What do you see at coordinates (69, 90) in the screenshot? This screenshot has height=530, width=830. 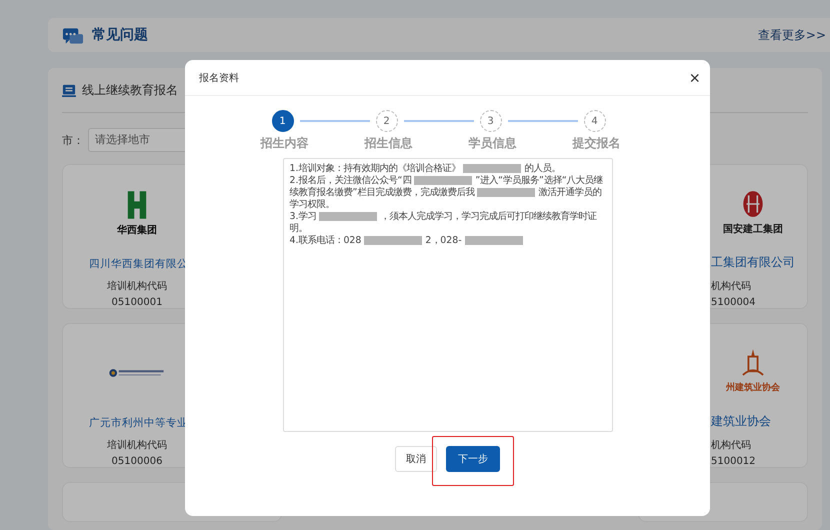 I see `monitor-icon` at bounding box center [69, 90].